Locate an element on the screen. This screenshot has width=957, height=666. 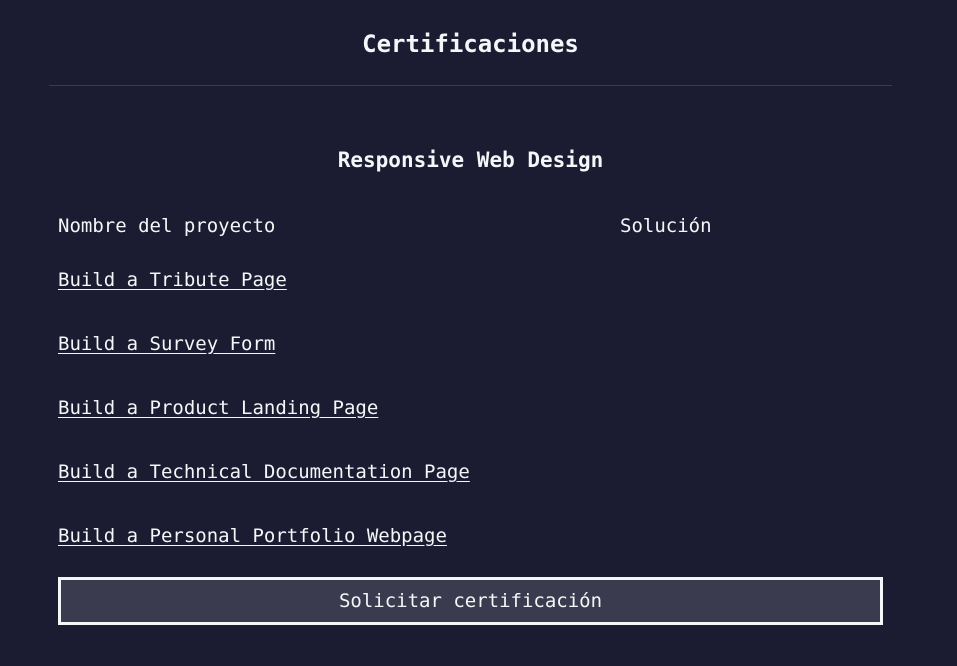
list-item: Build a Product Landing Page is located at coordinates (264, 427).